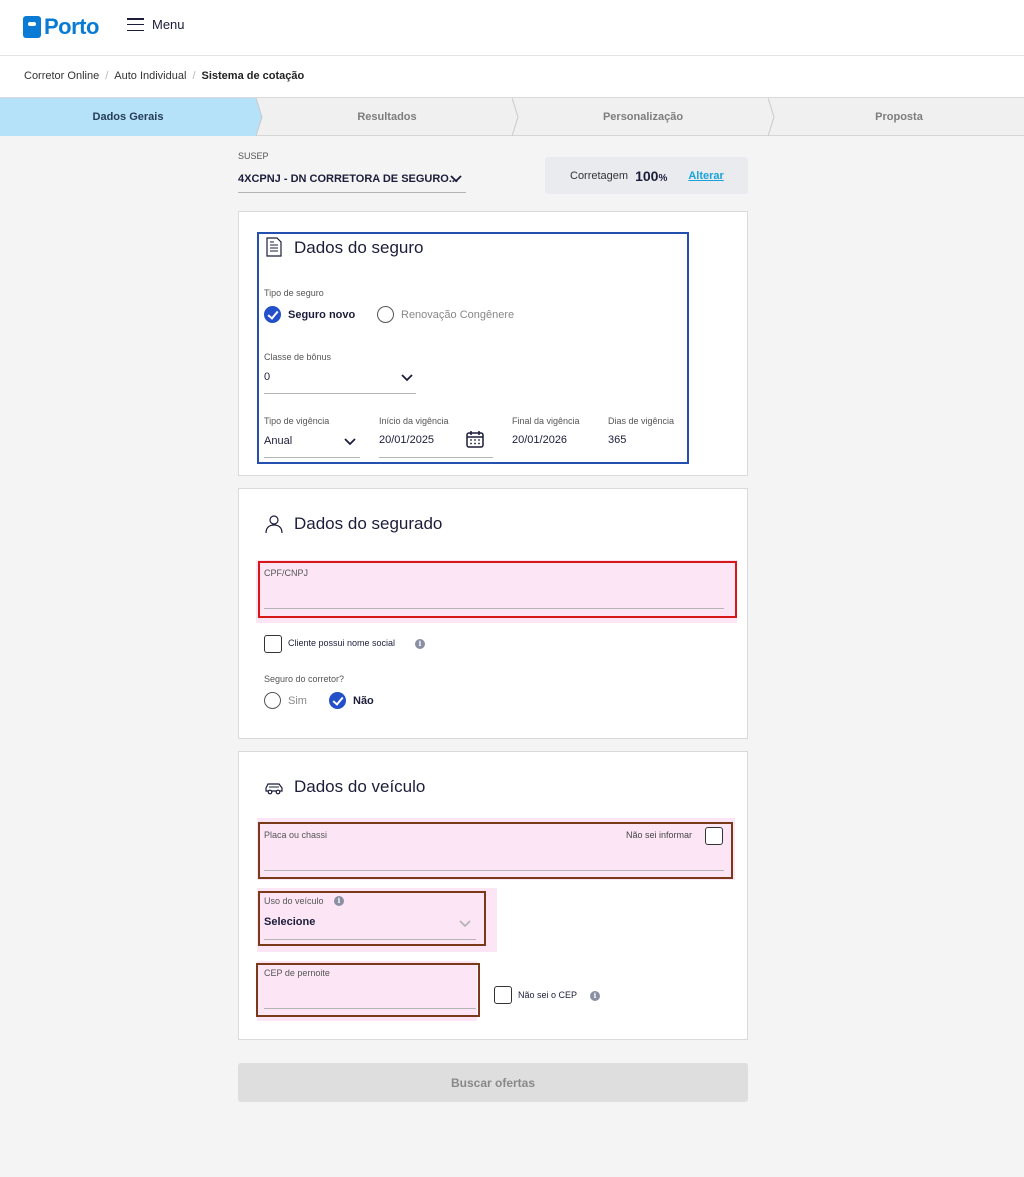 This screenshot has height=1177, width=1024. Describe the element at coordinates (663, 178) in the screenshot. I see `corretagem-unit: %` at that location.